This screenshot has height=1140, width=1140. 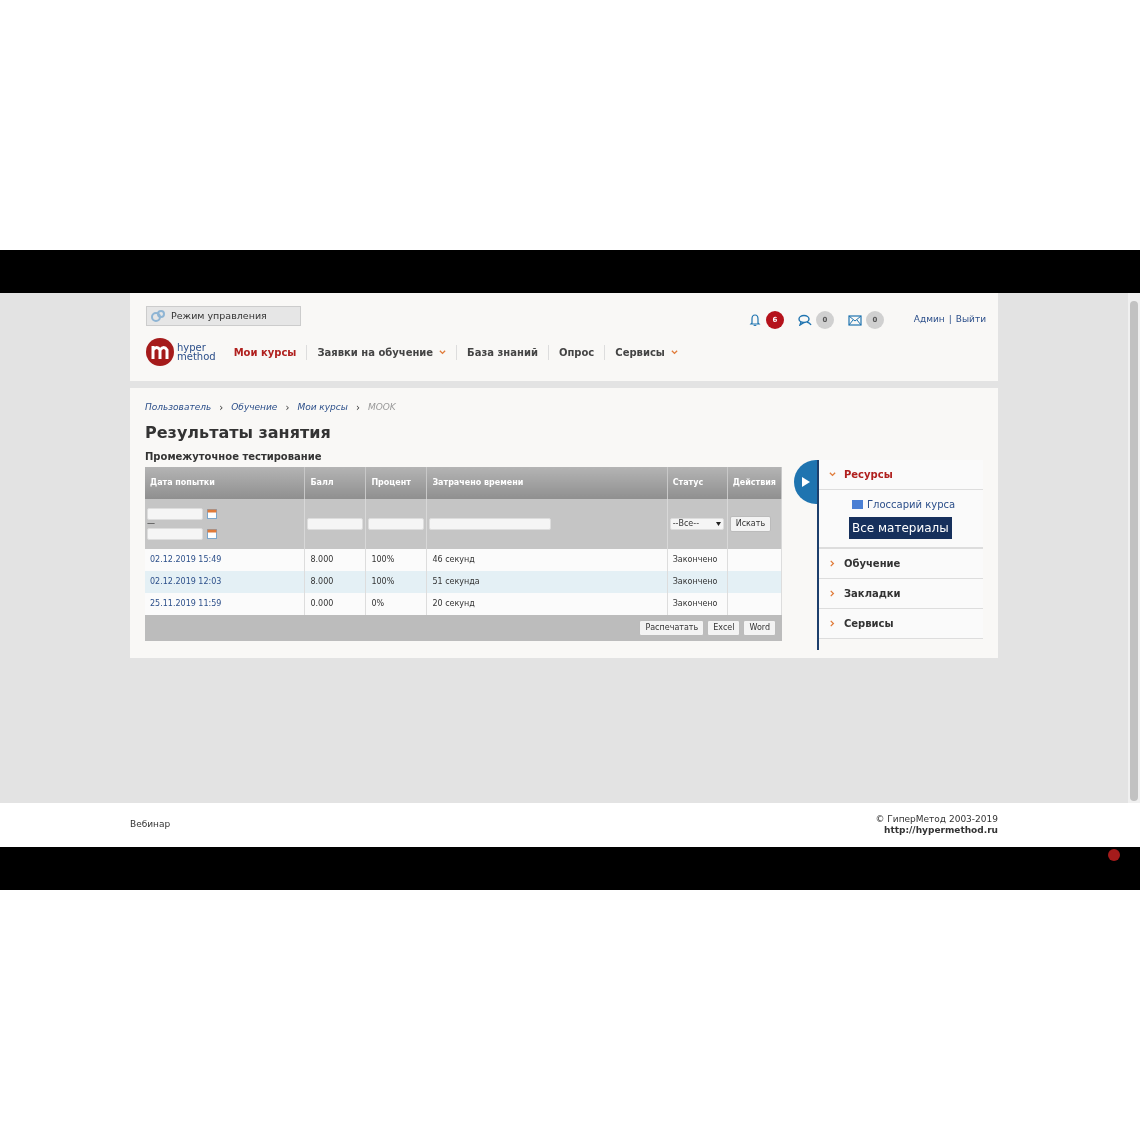 What do you see at coordinates (265, 352) in the screenshot?
I see `nav-link: Мои курсы` at bounding box center [265, 352].